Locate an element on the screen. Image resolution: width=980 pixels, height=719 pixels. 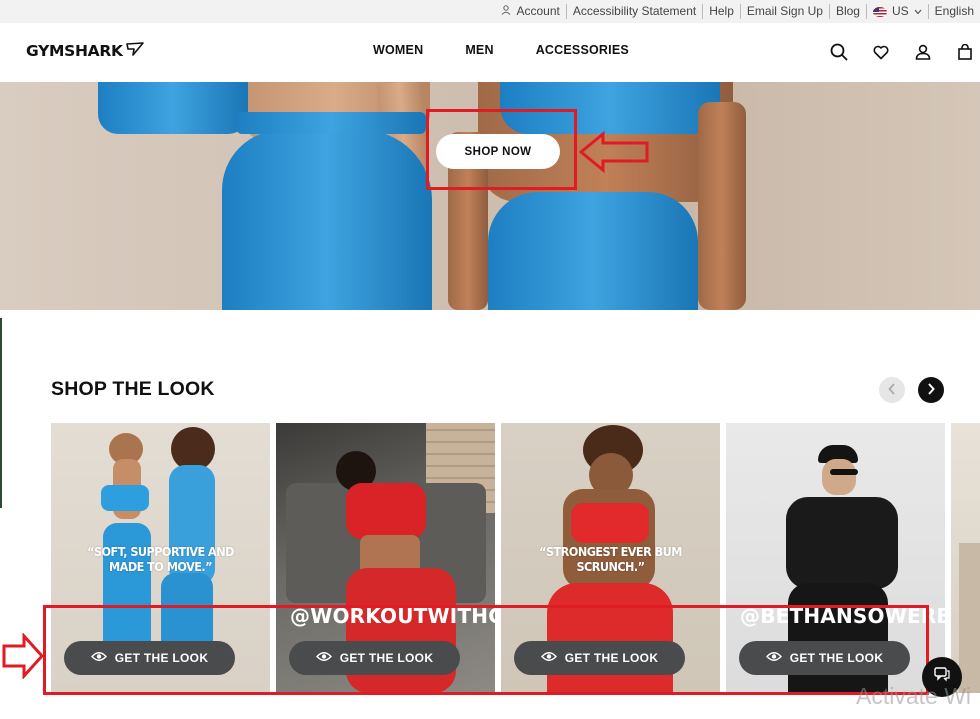
bag-icon is located at coordinates (965, 52).